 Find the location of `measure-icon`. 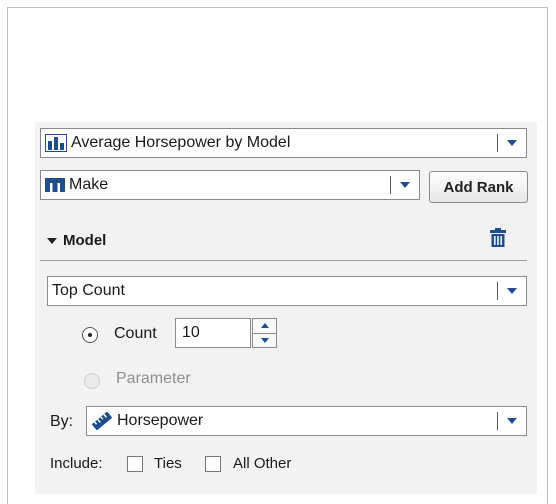

measure-icon is located at coordinates (102, 421).